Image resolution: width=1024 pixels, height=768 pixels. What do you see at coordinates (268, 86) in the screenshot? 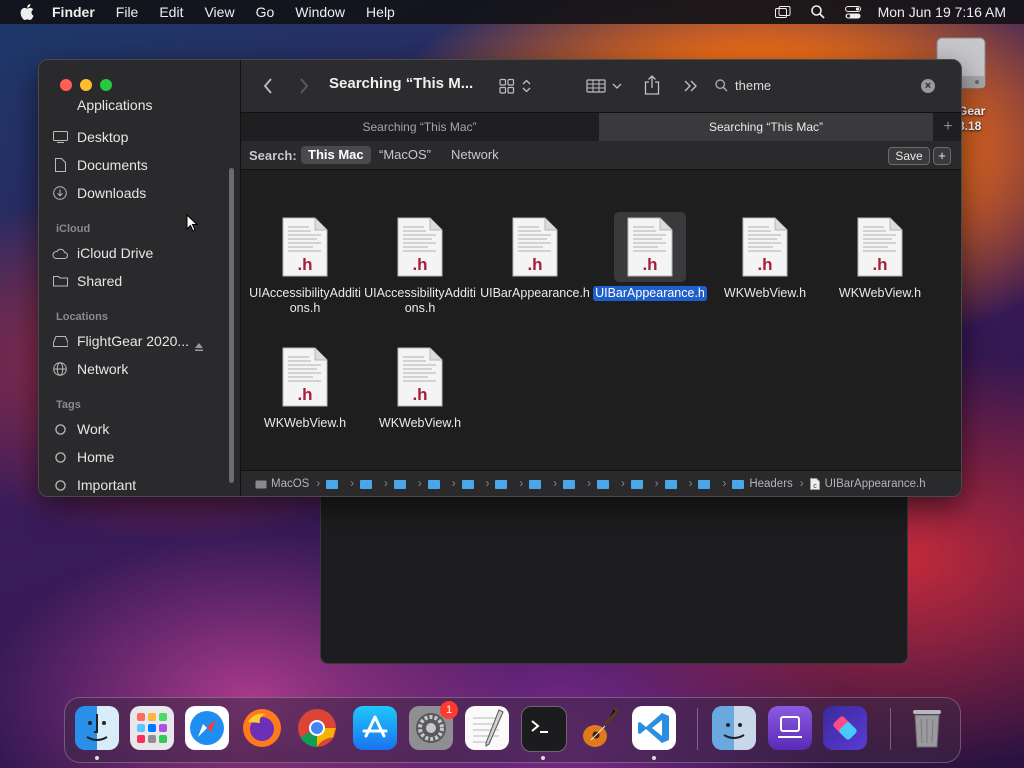
I see `back-button` at bounding box center [268, 86].